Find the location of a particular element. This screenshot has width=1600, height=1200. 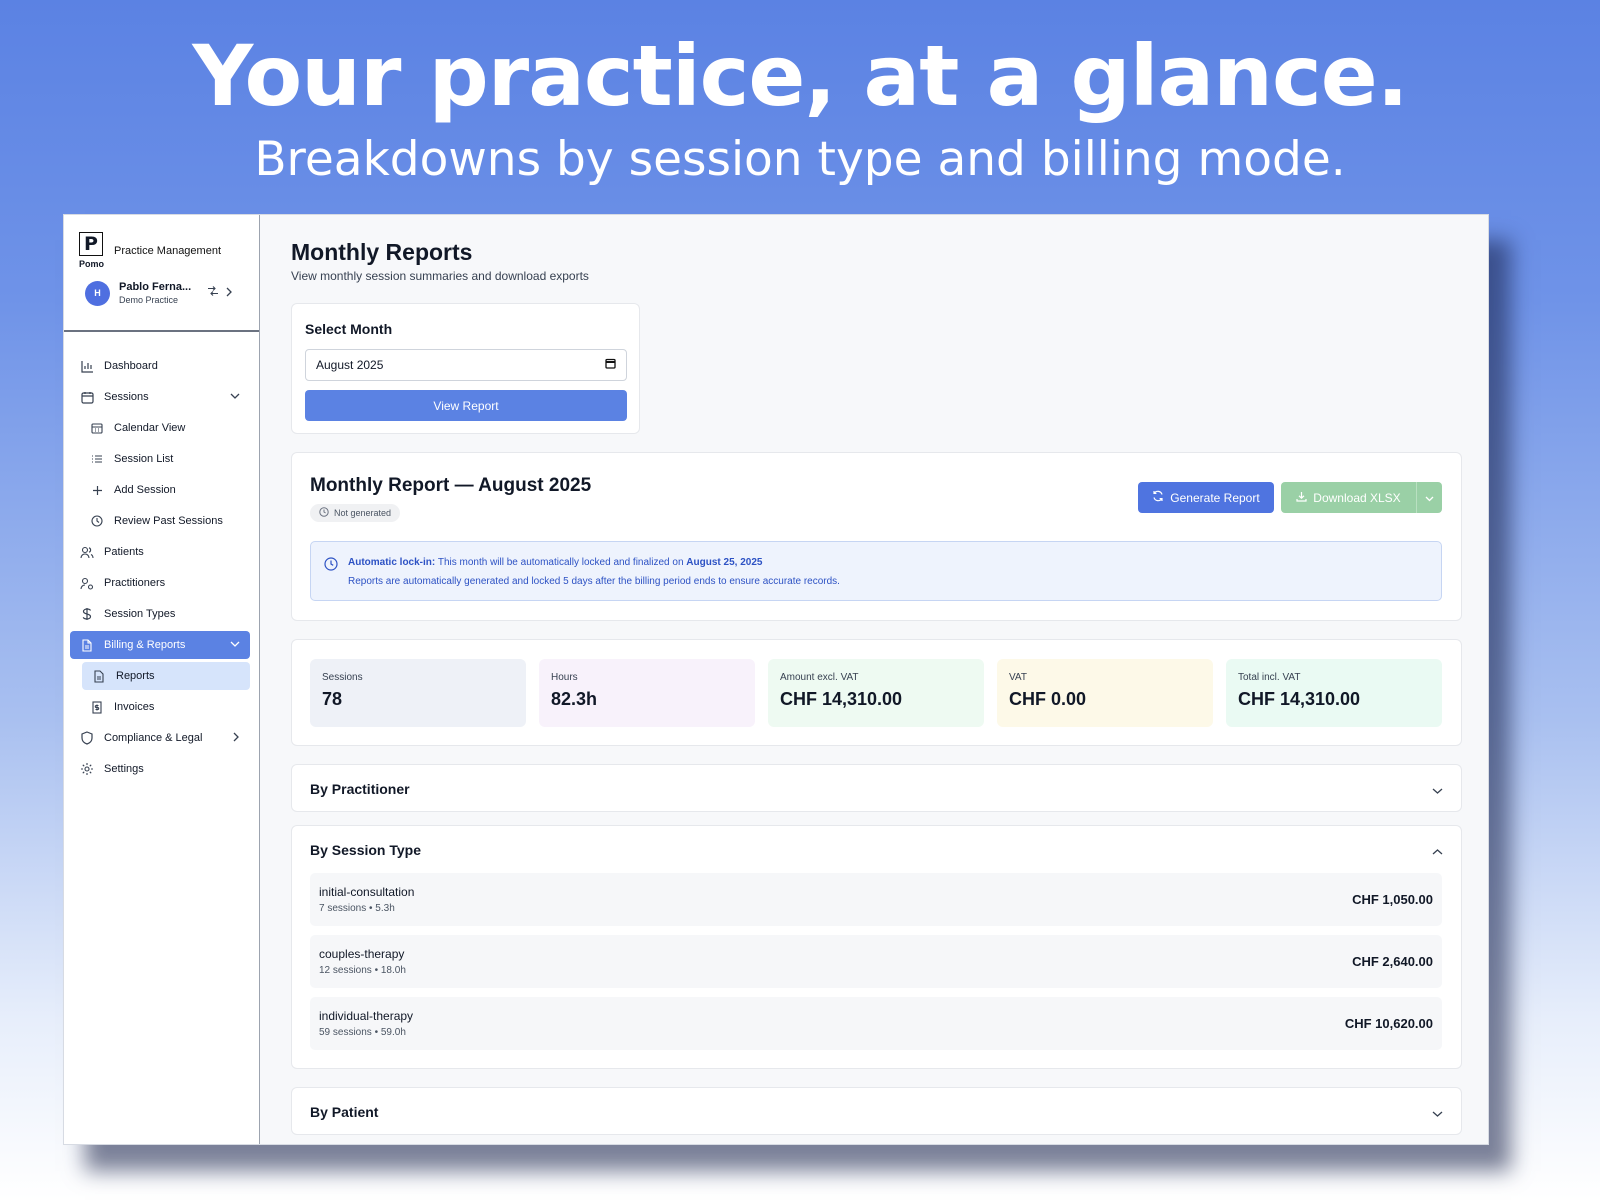

brand-label: Practice Management is located at coordinates (167, 251).